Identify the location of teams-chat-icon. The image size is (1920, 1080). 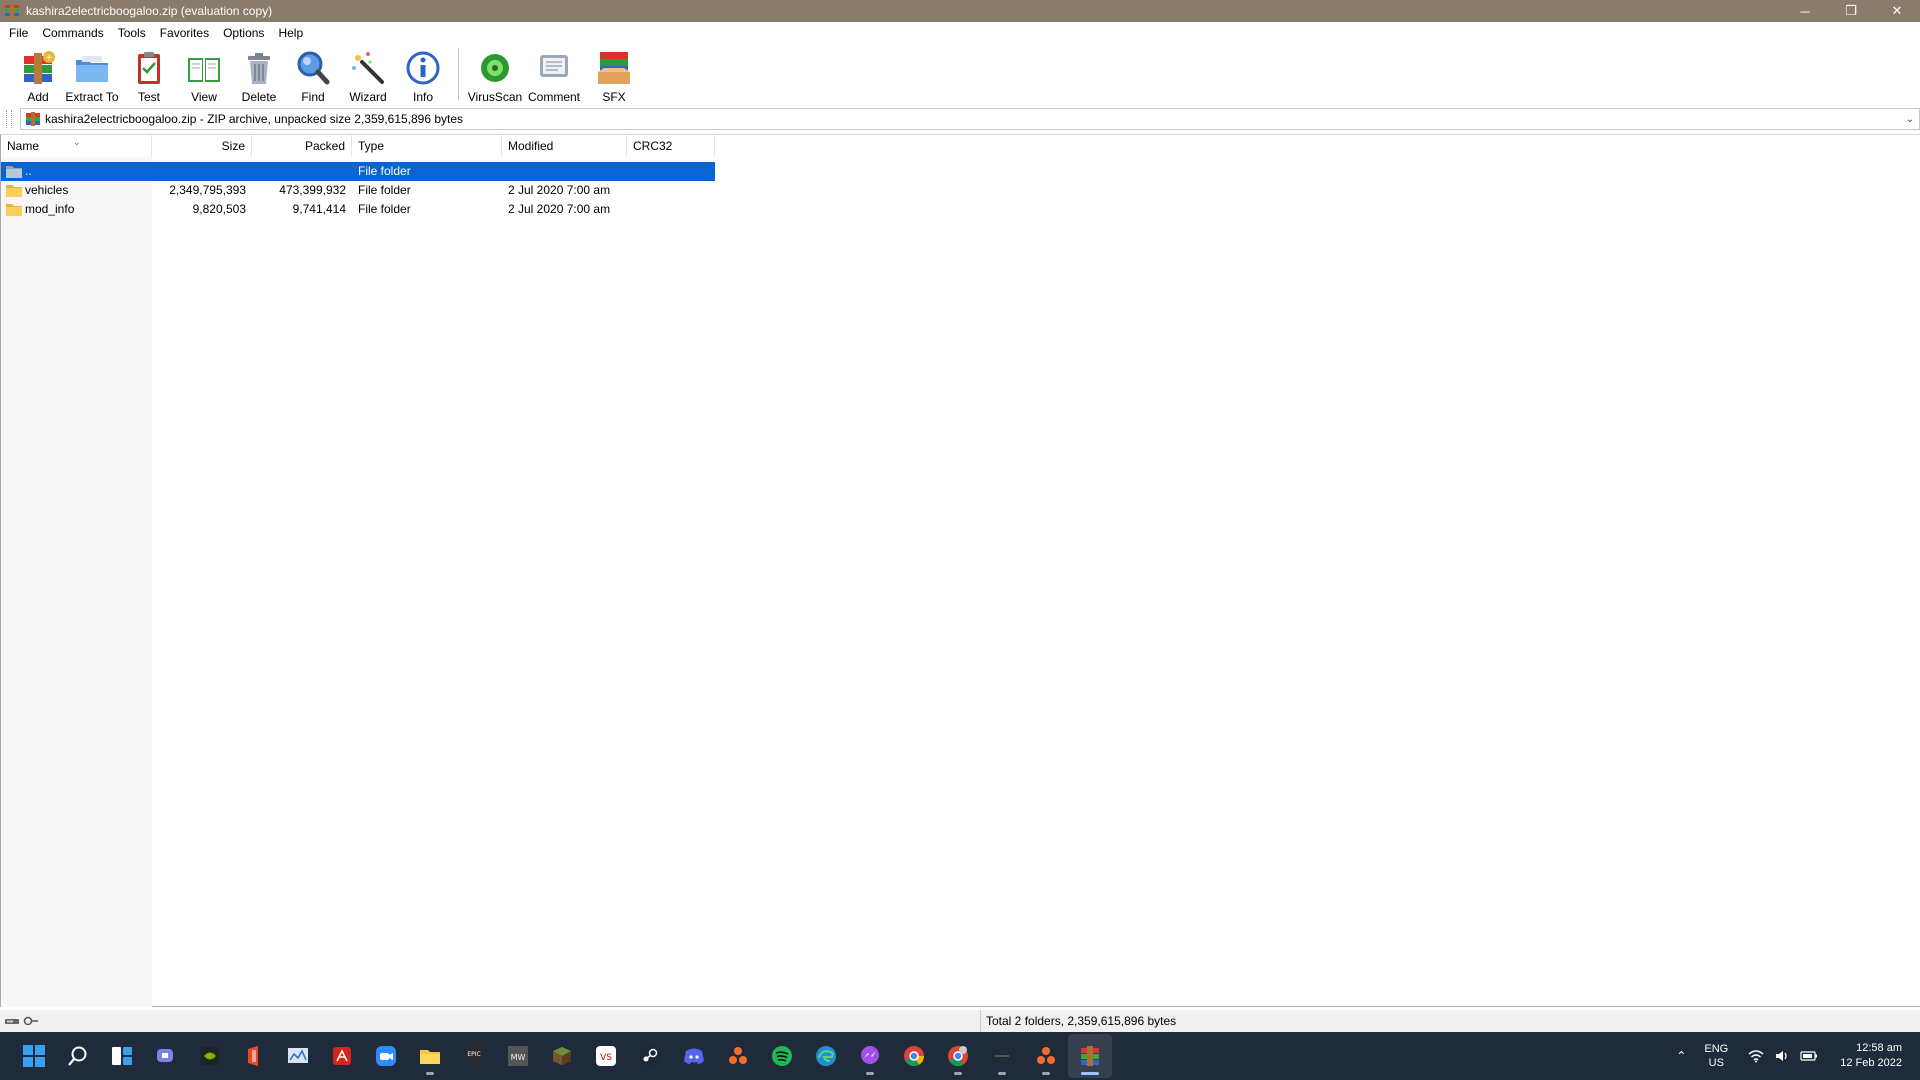
(166, 1056).